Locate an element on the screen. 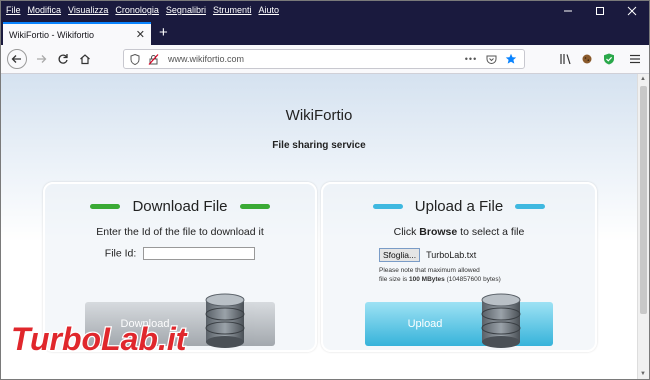 Image resolution: width=650 pixels, height=380 pixels. scrollbar-thumb is located at coordinates (643, 200).